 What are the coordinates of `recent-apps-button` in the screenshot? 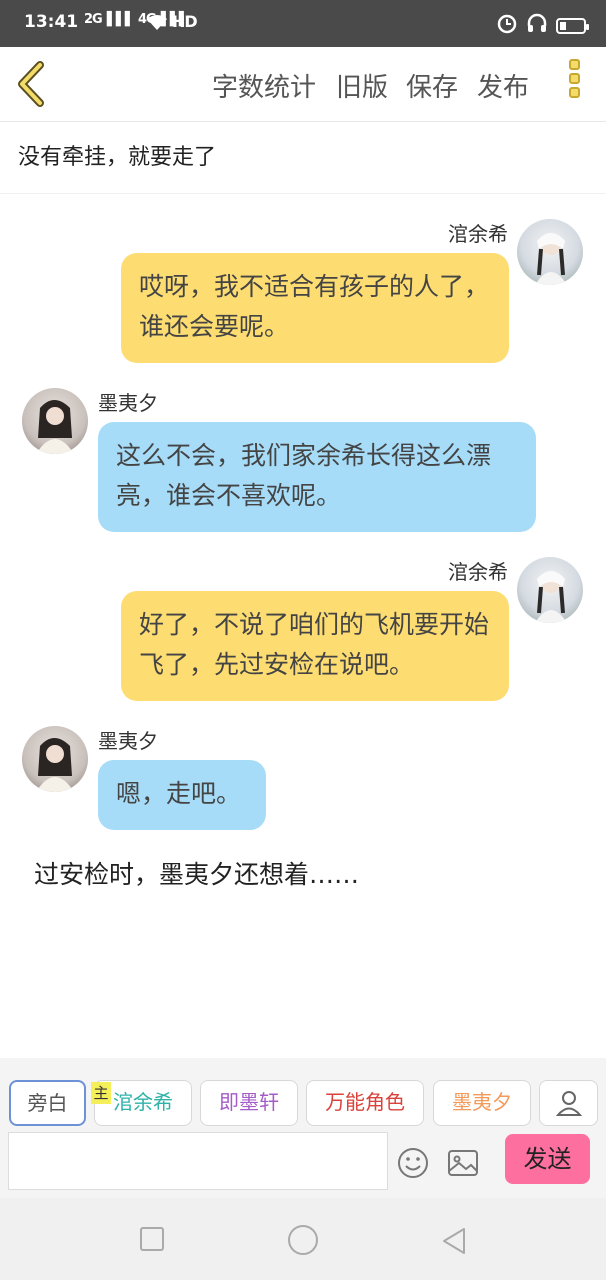 It's located at (152, 1241).